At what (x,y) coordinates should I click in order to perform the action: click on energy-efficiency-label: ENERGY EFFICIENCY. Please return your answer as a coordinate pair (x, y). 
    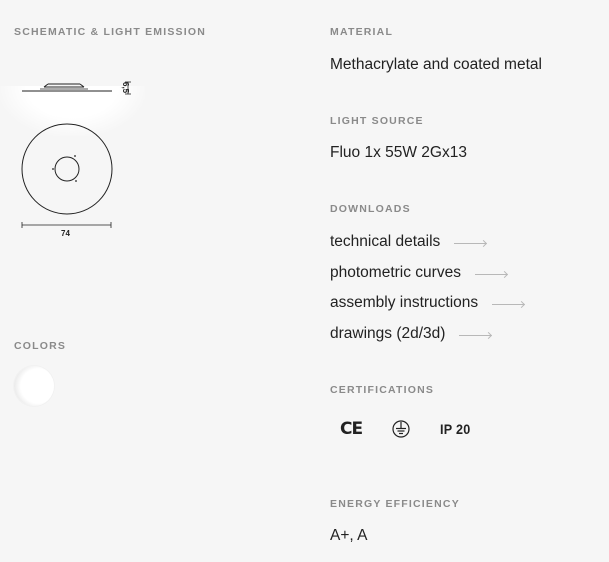
    Looking at the image, I should click on (395, 504).